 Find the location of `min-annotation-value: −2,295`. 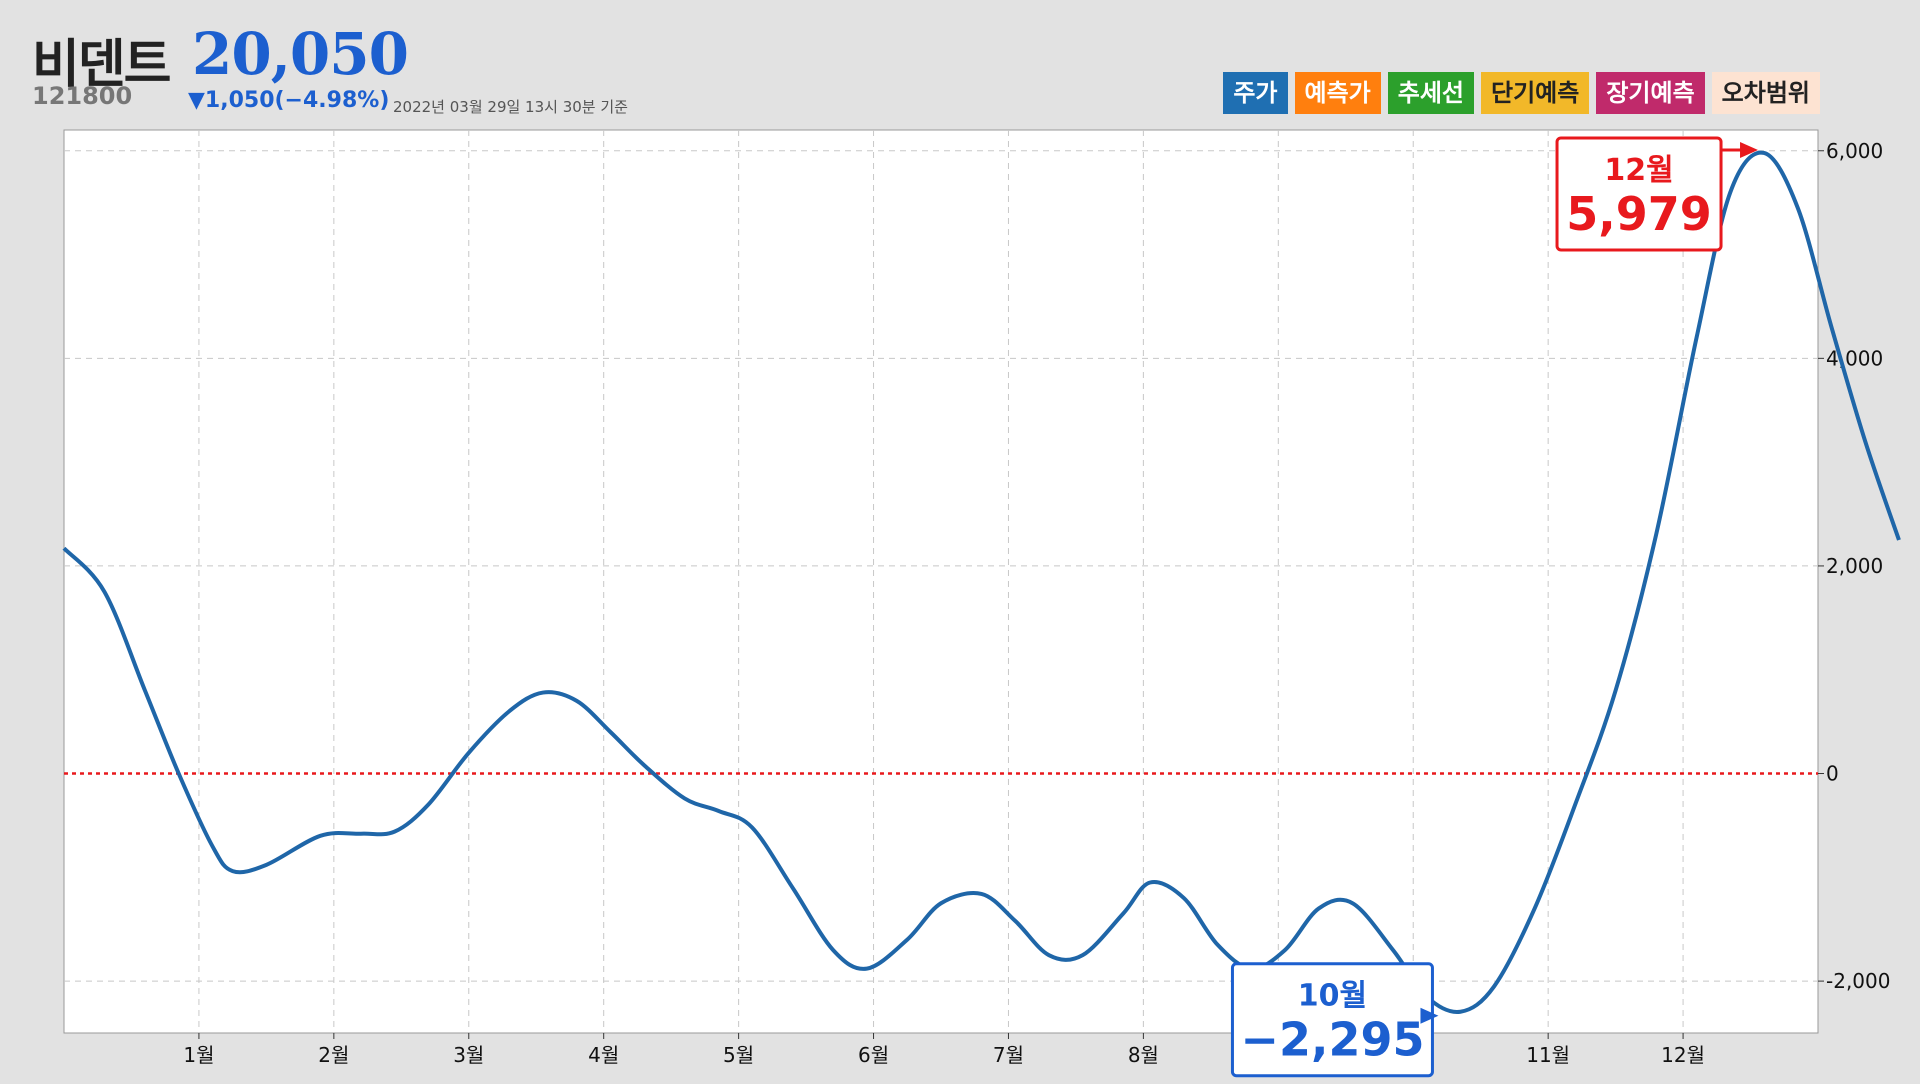

min-annotation-value: −2,295 is located at coordinates (1332, 1040).